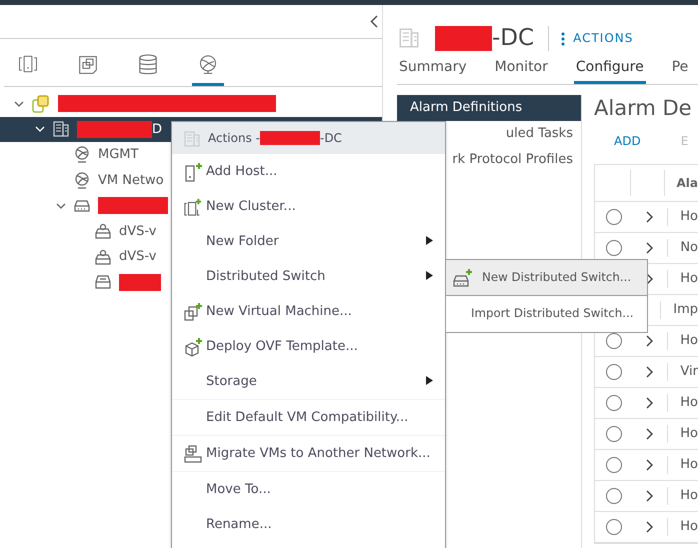 Image resolution: width=698 pixels, height=548 pixels. Describe the element at coordinates (234, 138) in the screenshot. I see `menu-header-label: Actions -` at that location.